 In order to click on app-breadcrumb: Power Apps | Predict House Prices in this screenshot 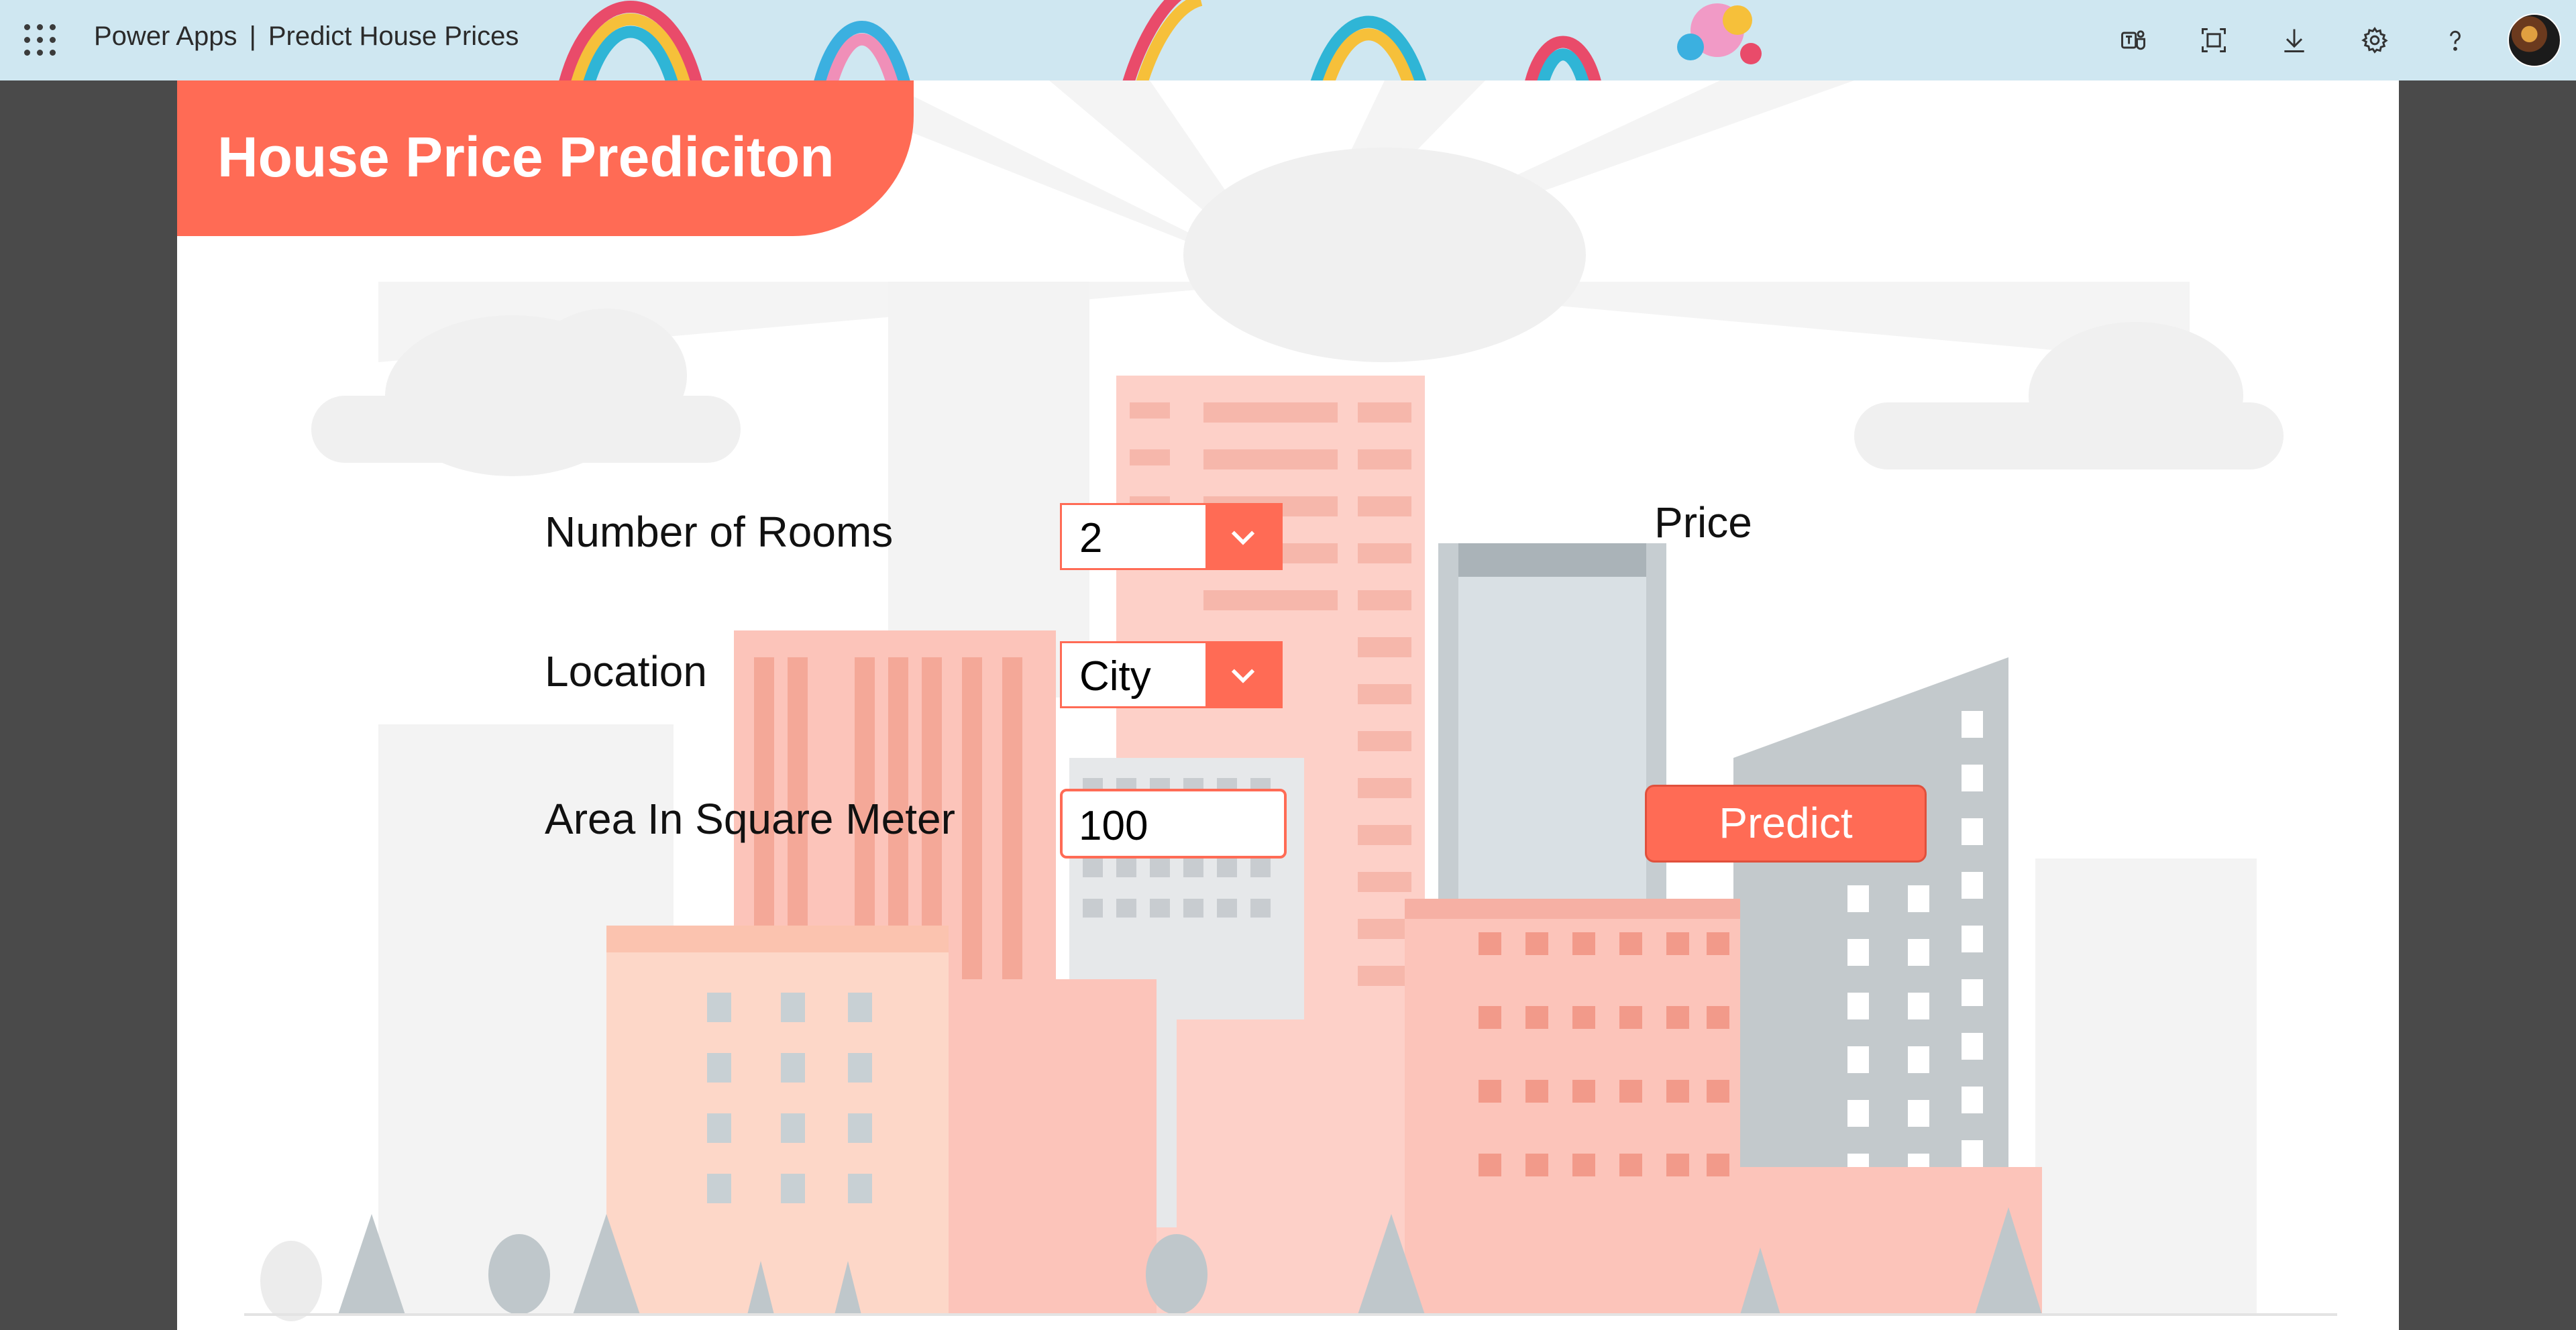, I will do `click(306, 36)`.